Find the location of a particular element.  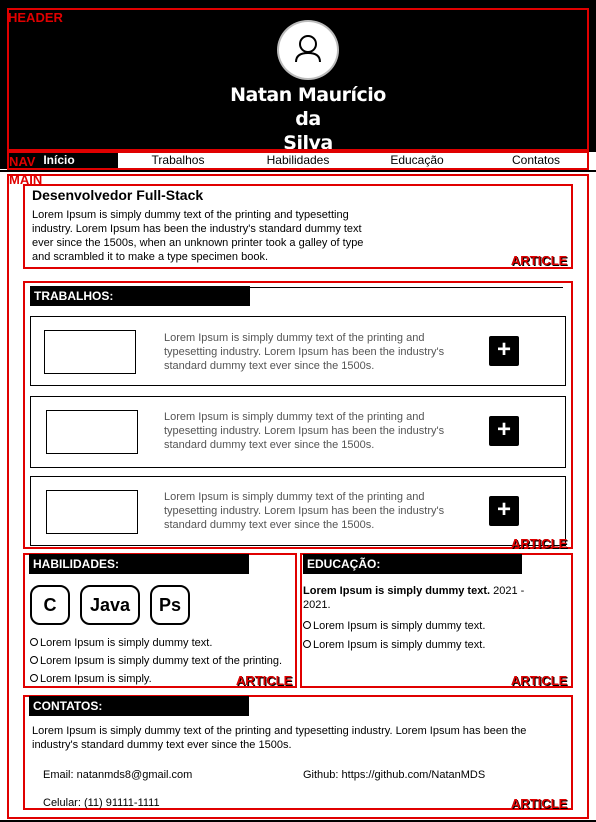

nav-label: NAV is located at coordinates (22, 161).